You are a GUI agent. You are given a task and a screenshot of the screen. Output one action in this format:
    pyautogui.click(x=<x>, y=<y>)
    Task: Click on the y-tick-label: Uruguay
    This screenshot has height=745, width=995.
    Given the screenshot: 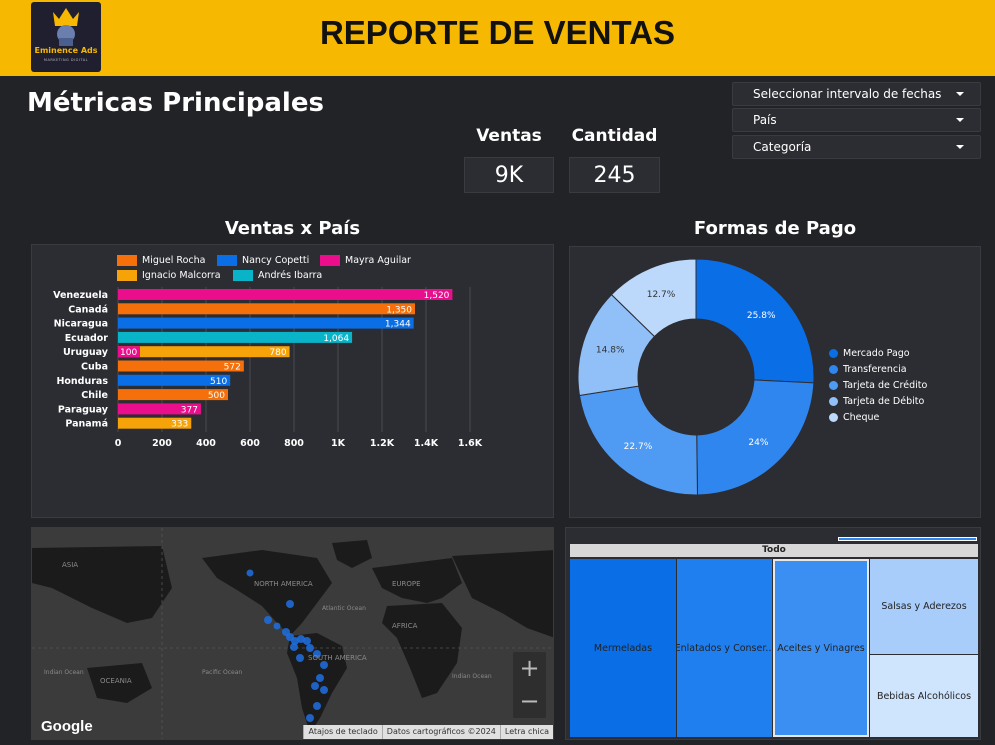 What is the action you would take?
    pyautogui.click(x=86, y=352)
    